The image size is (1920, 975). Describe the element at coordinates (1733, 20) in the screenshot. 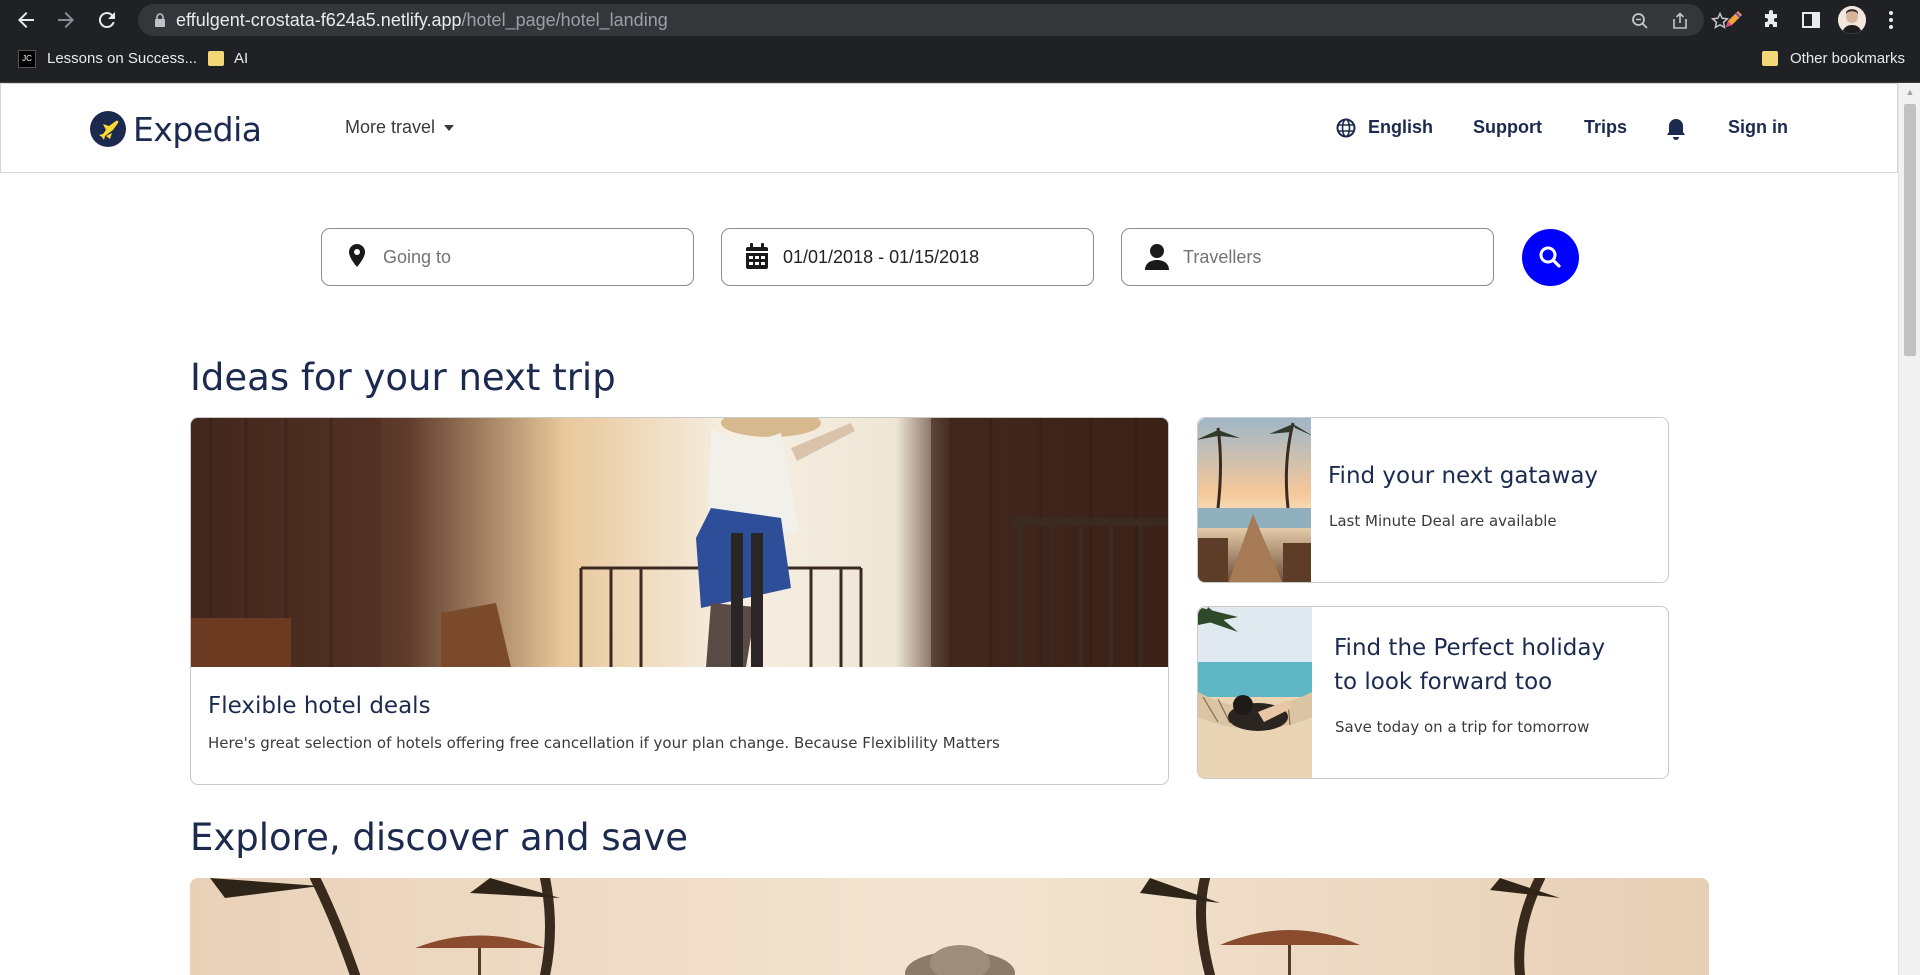

I see `pen-extension-icon` at that location.